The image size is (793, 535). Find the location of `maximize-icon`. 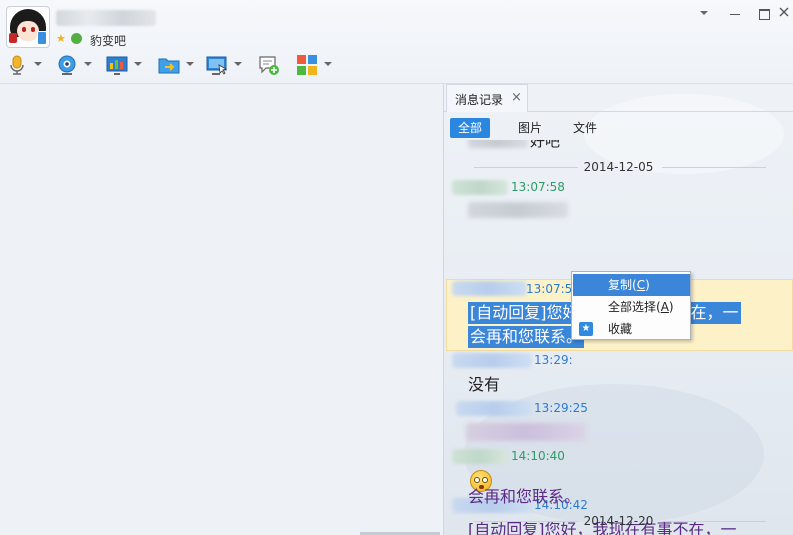

maximize-icon is located at coordinates (764, 14).